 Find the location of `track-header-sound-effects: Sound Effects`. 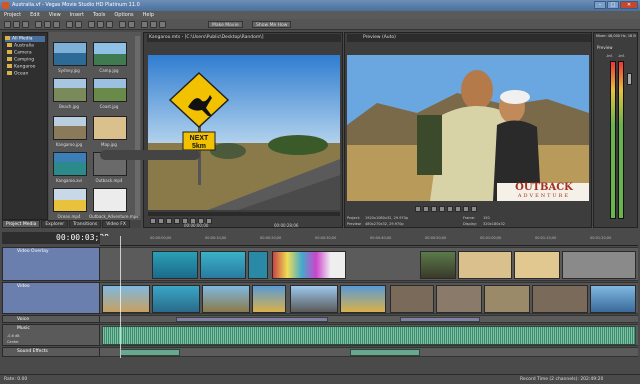

track-header-sound-effects: Sound Effects is located at coordinates (51, 352).